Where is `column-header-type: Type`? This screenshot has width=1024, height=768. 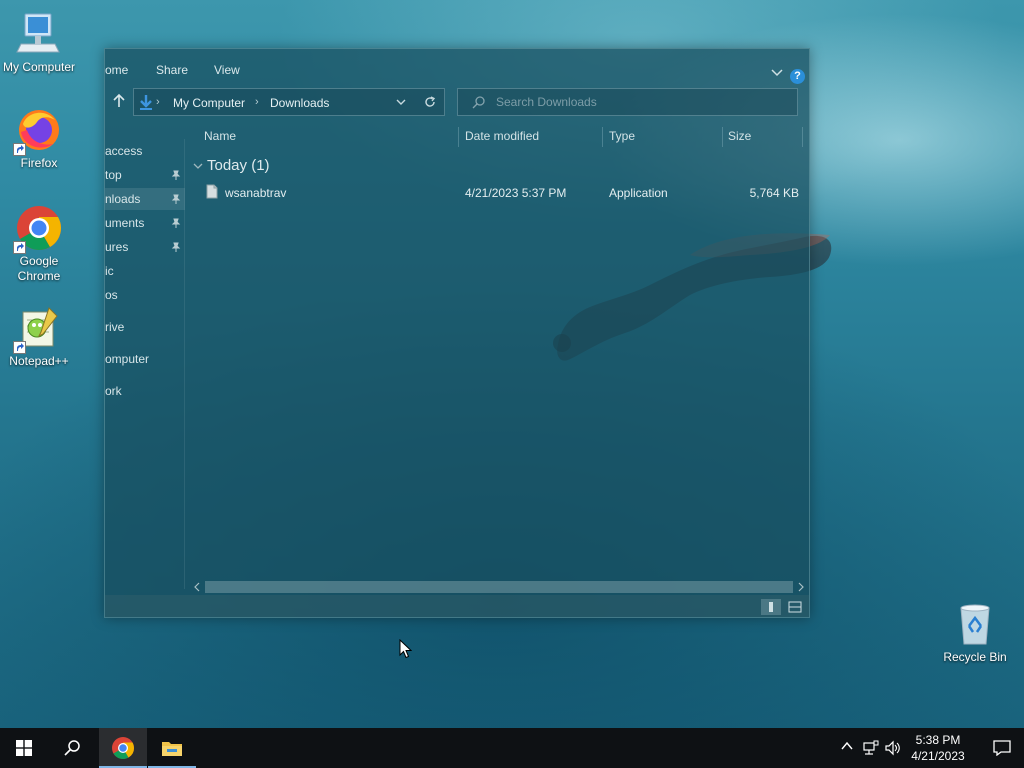 column-header-type: Type is located at coordinates (622, 136).